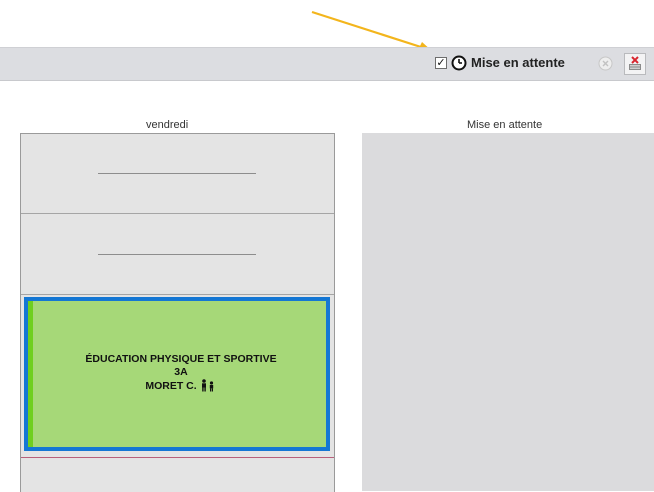 The image size is (654, 492). I want to click on exit-icon, so click(635, 63).